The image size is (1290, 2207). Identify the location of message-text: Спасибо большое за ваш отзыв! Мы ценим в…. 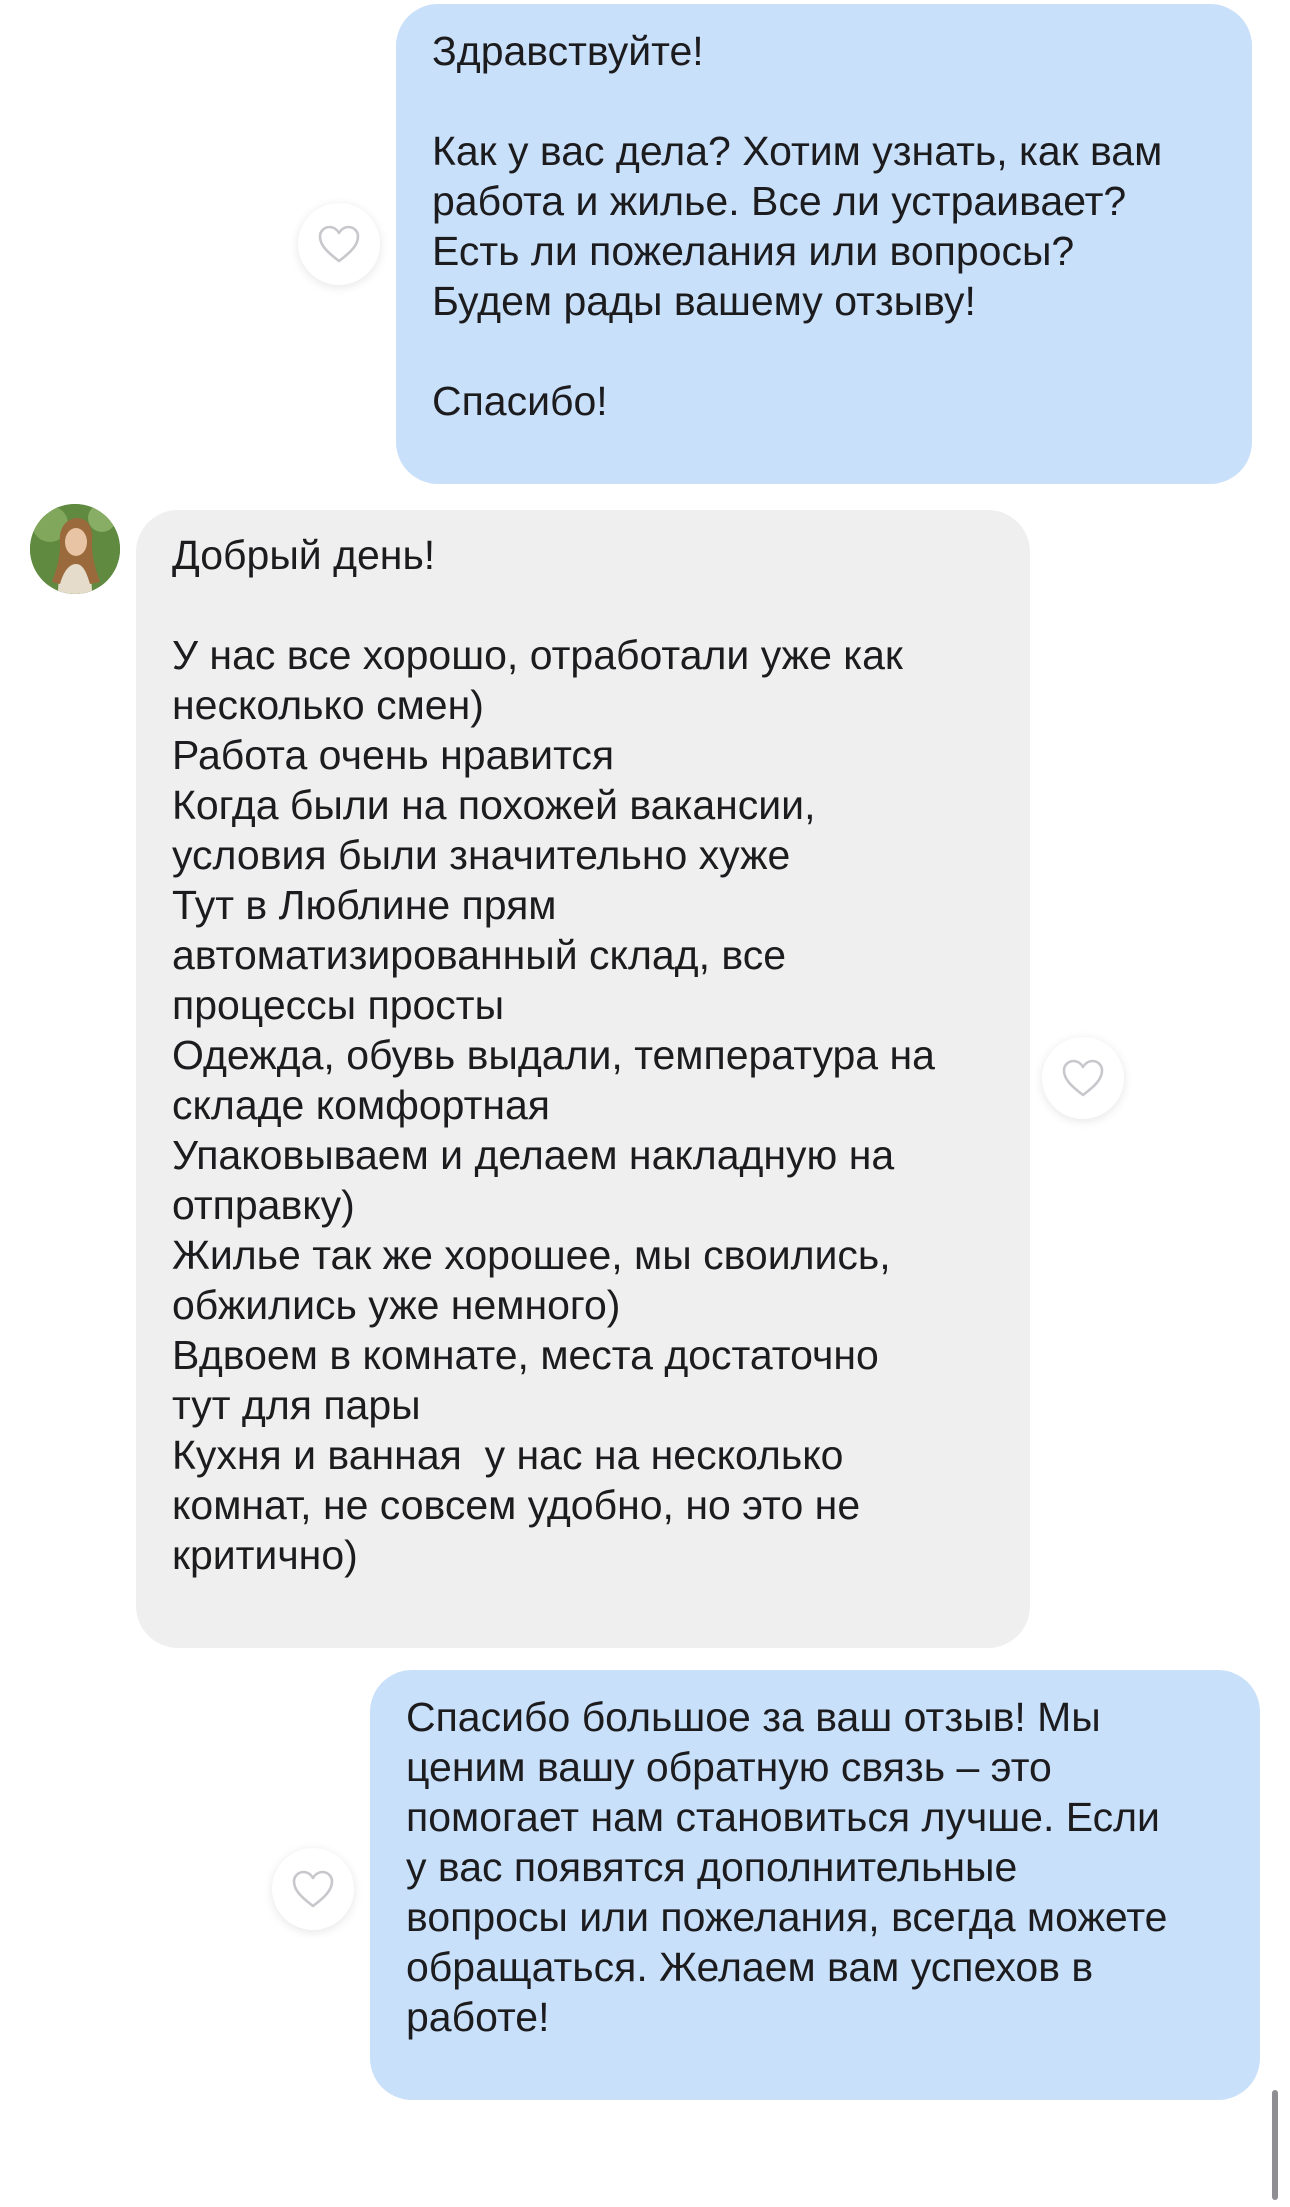
(787, 1867).